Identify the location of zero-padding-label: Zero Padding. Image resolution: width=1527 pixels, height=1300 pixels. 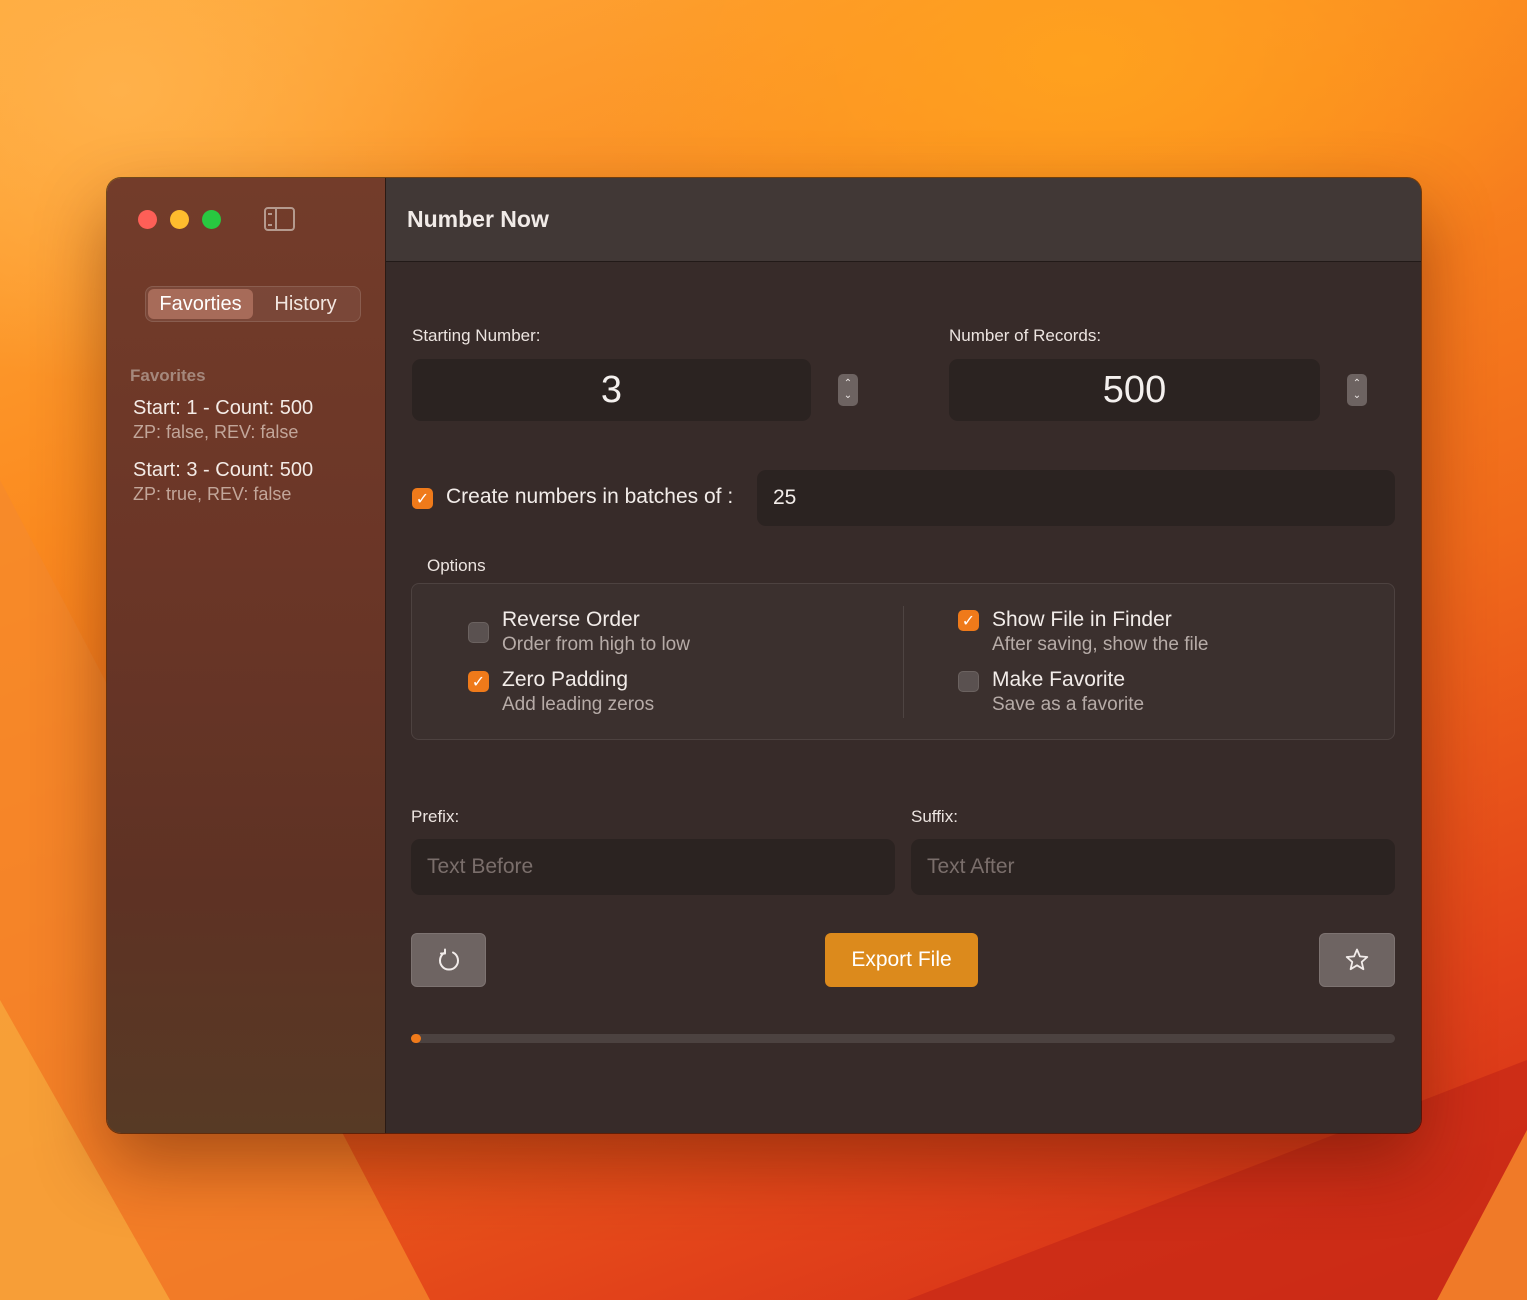
(565, 679).